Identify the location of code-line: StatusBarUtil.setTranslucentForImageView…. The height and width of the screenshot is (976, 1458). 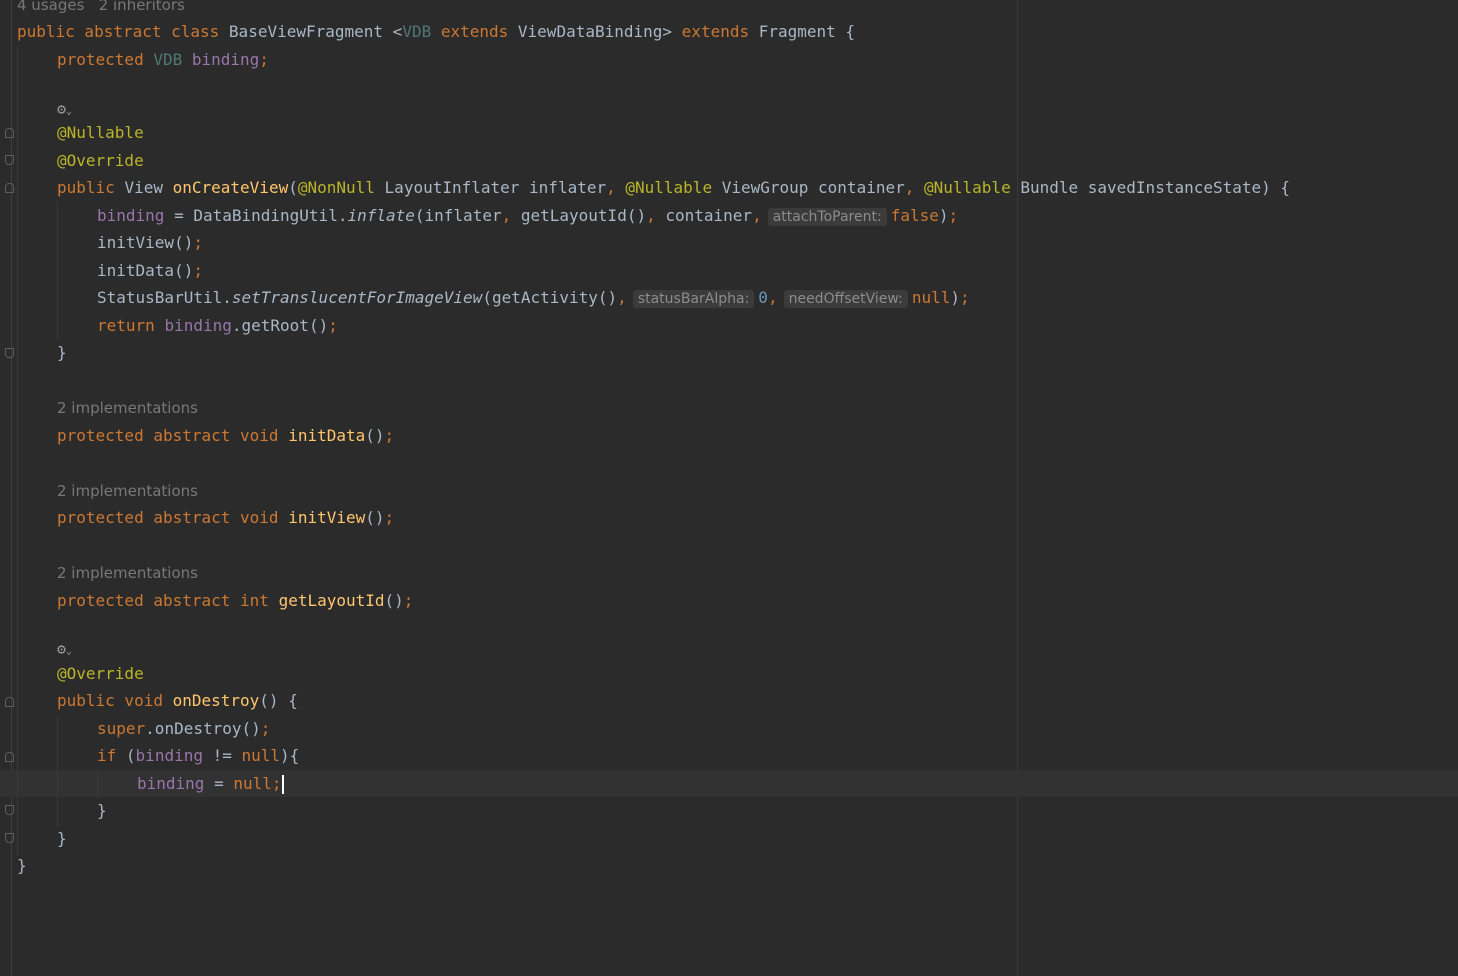
(533, 297).